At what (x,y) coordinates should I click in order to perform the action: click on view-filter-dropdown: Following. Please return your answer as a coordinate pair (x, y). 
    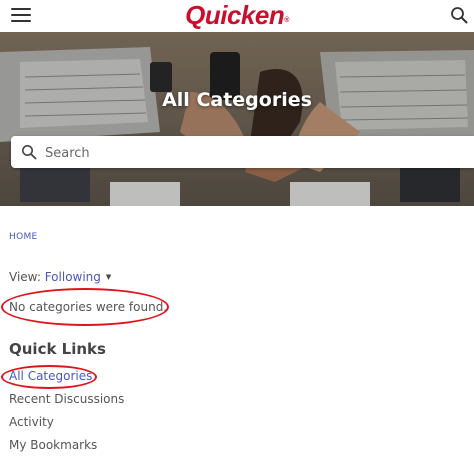
    Looking at the image, I should click on (73, 277).